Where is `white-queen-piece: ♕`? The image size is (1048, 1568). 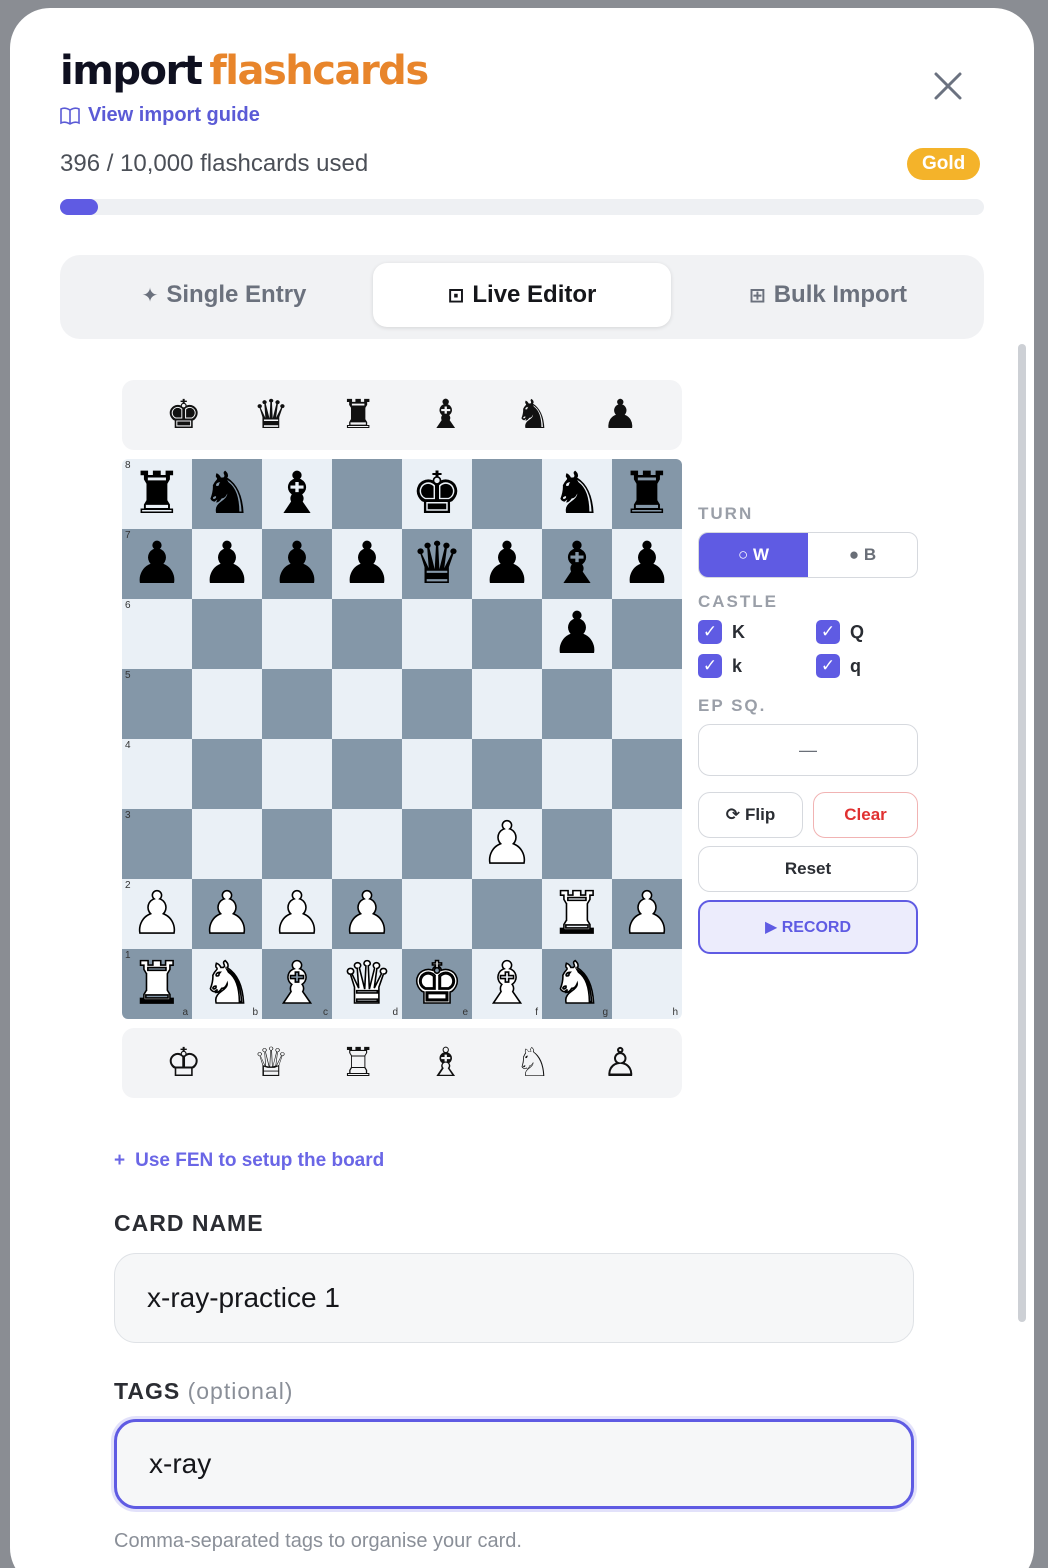
white-queen-piece: ♕ is located at coordinates (271, 1063).